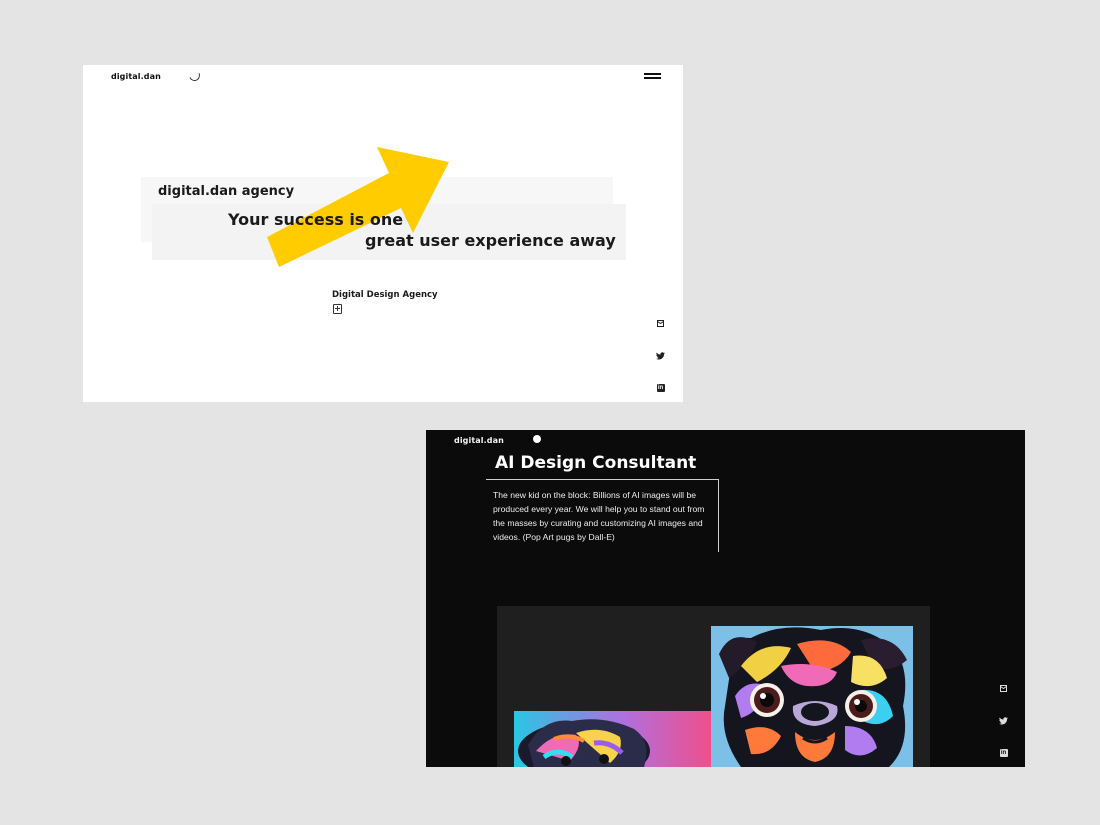 Image resolution: width=1100 pixels, height=825 pixels. I want to click on pop-art-pug-image-left, so click(613, 739).